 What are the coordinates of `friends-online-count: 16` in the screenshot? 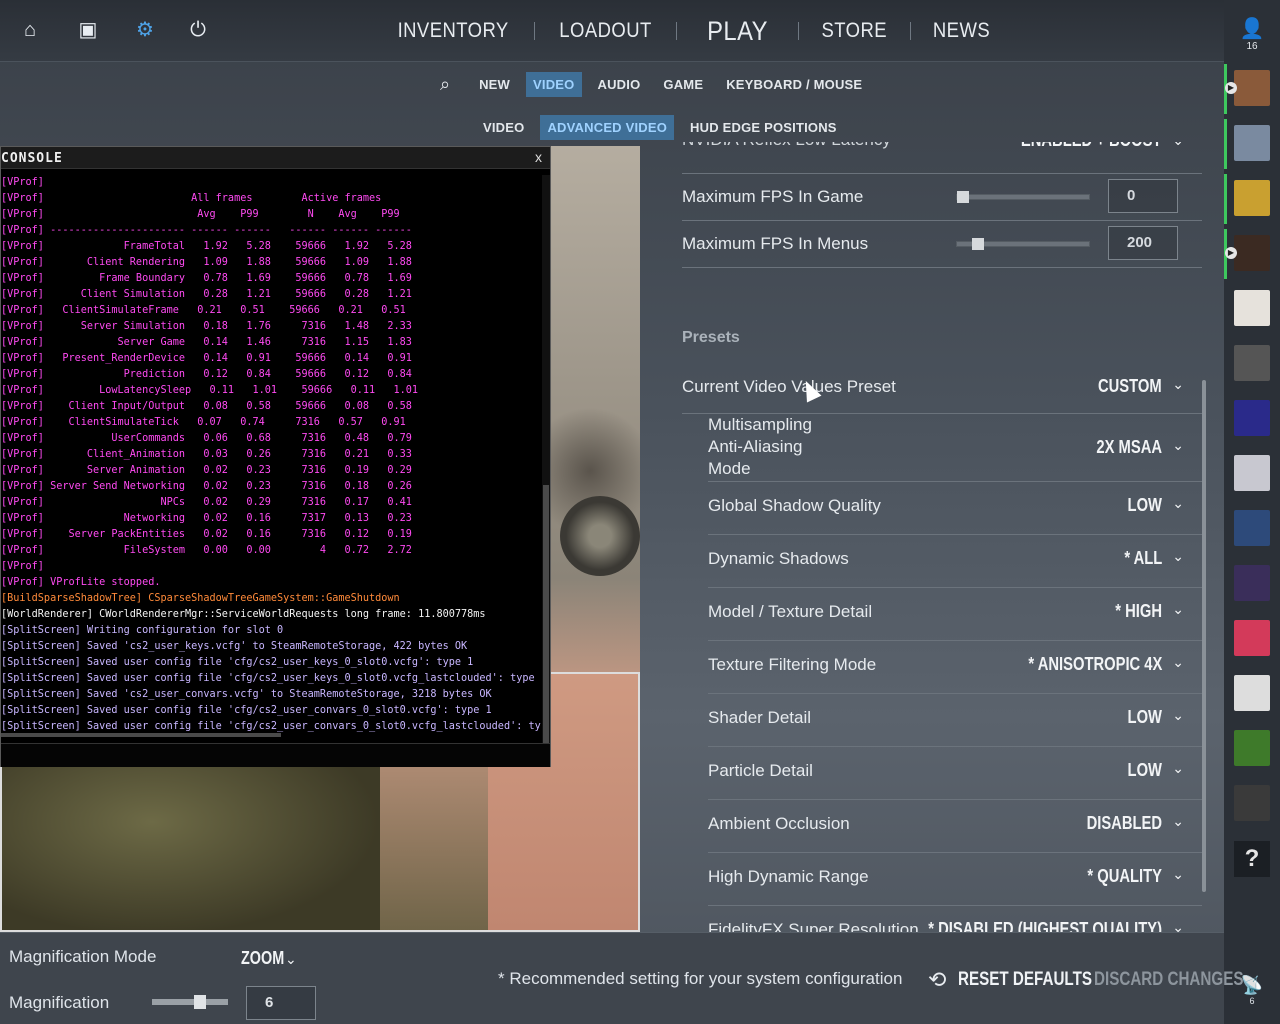 It's located at (1252, 46).